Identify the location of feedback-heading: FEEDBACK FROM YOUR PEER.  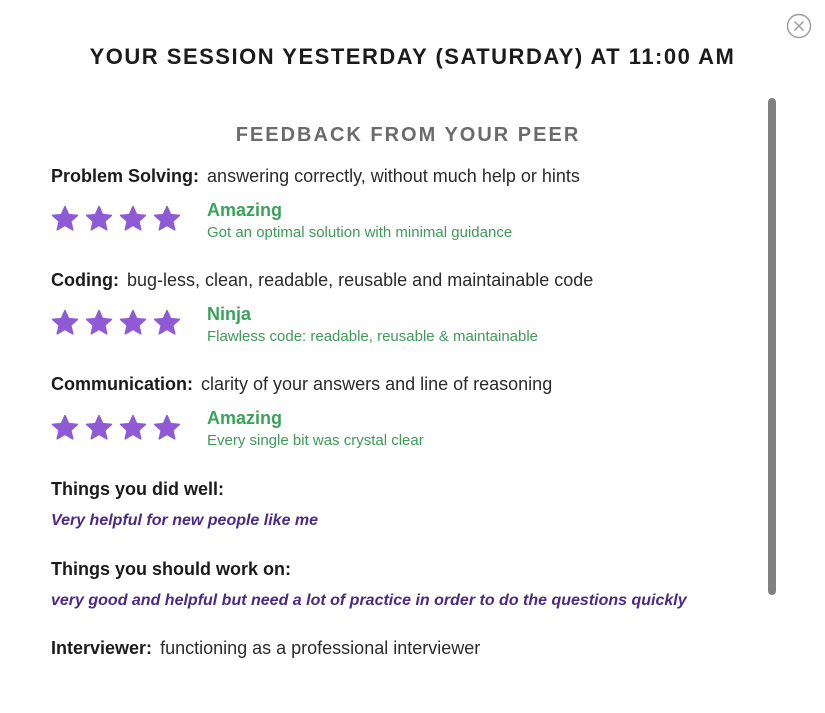
(408, 135).